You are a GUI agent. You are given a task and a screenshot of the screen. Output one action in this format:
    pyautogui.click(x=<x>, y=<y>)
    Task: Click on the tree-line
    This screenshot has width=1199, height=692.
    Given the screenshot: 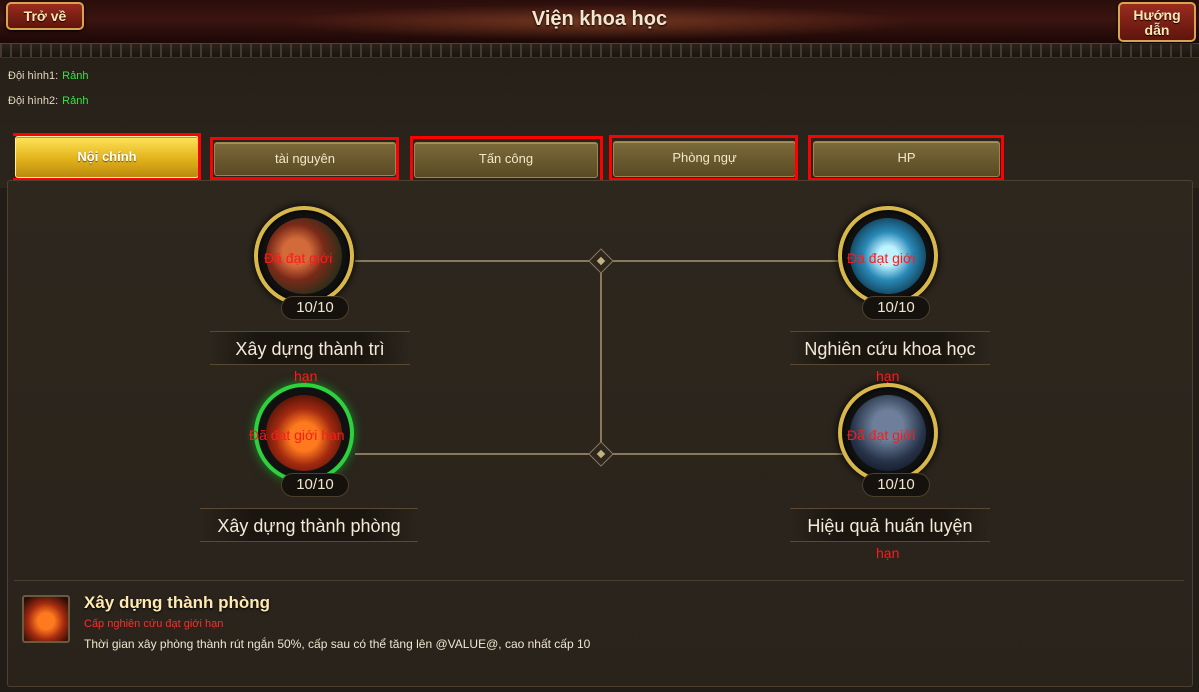 What is the action you would take?
    pyautogui.click(x=601, y=357)
    